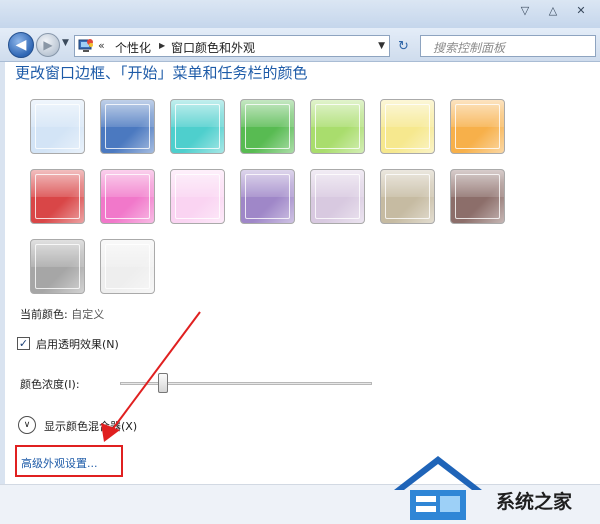 The height and width of the screenshot is (524, 600). Describe the element at coordinates (197, 196) in the screenshot. I see `color-swatch-blush` at that location.